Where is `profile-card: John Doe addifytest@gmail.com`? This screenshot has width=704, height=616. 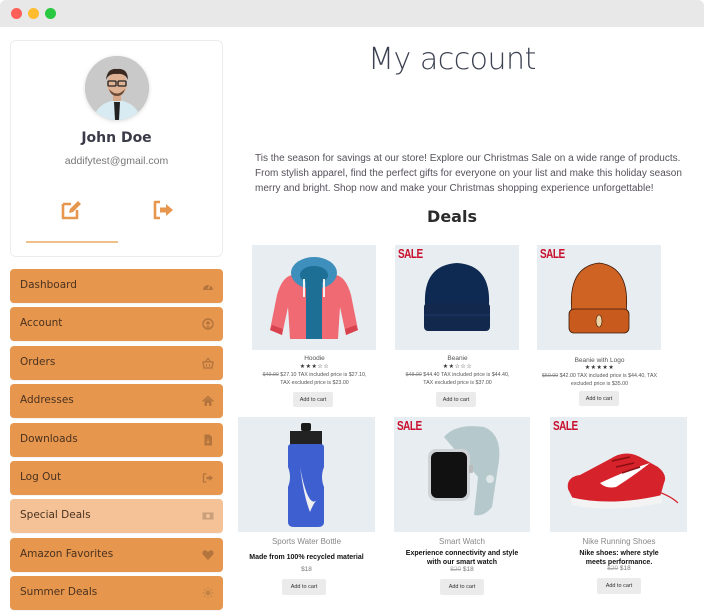
profile-card: John Doe addifytest@gmail.com is located at coordinates (116, 148).